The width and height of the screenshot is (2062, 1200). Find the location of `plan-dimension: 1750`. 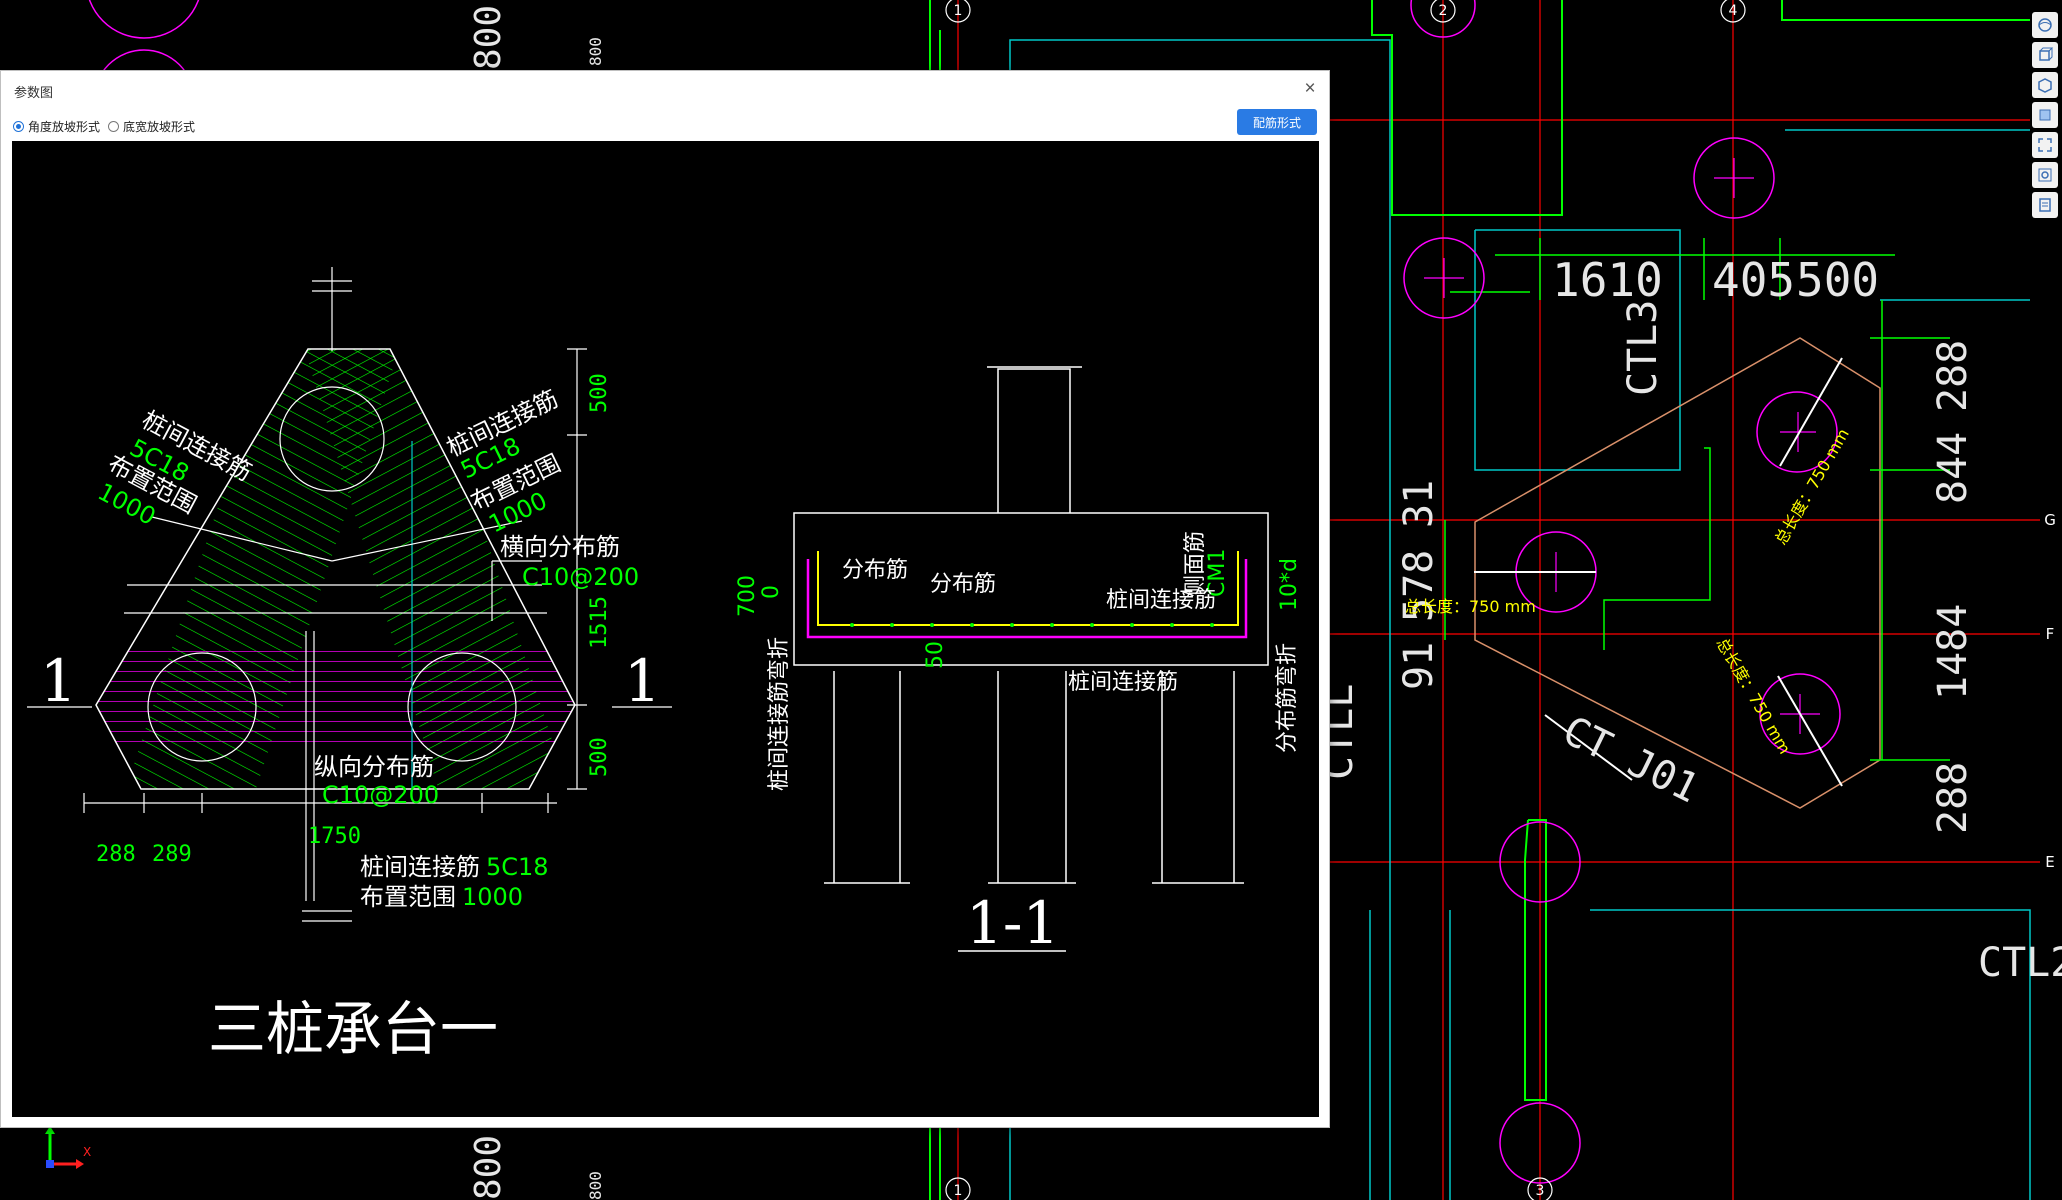

plan-dimension: 1750 is located at coordinates (334, 836).